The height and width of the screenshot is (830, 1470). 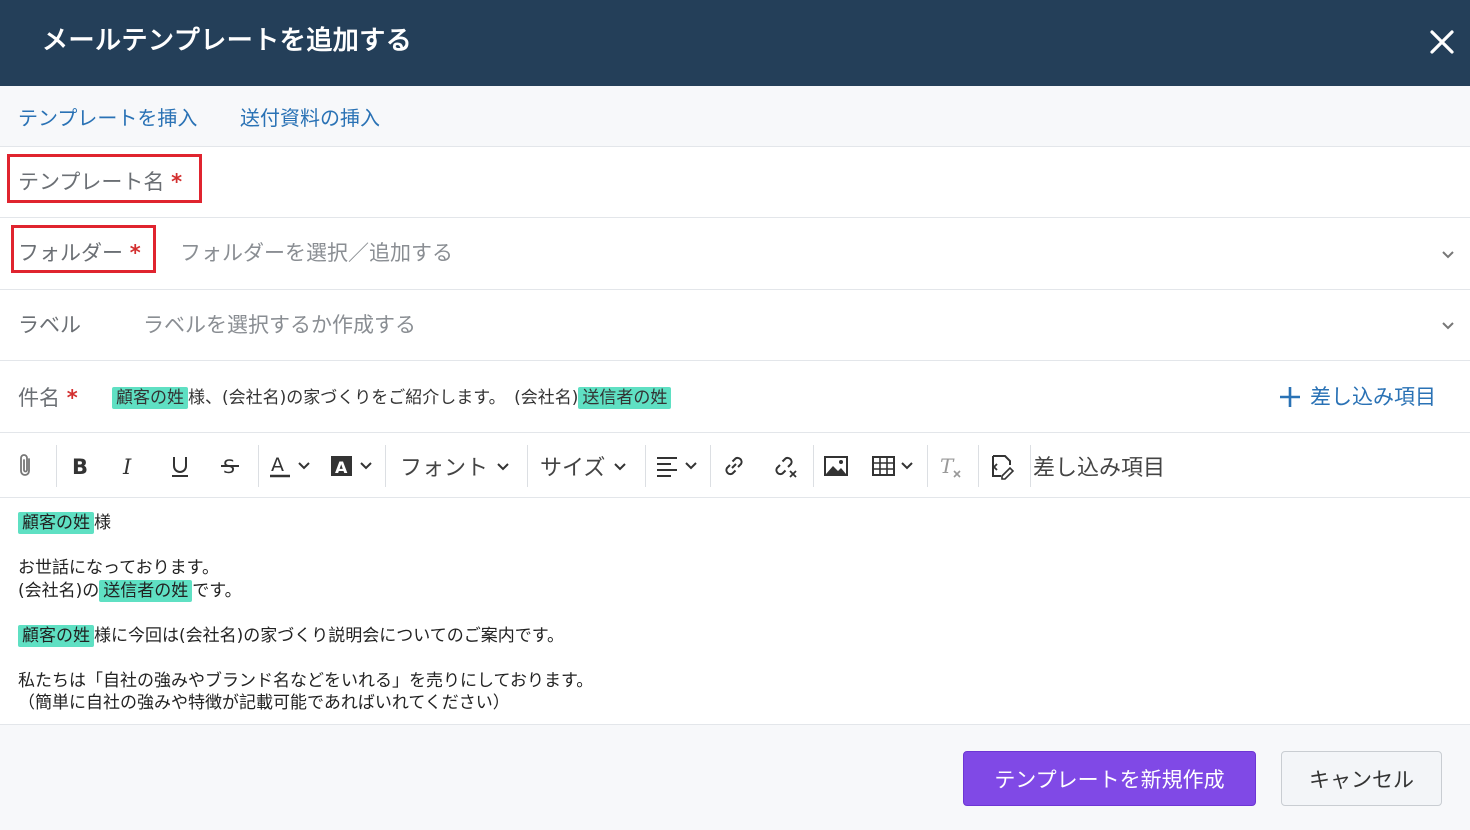 What do you see at coordinates (1442, 42) in the screenshot?
I see `close-icon` at bounding box center [1442, 42].